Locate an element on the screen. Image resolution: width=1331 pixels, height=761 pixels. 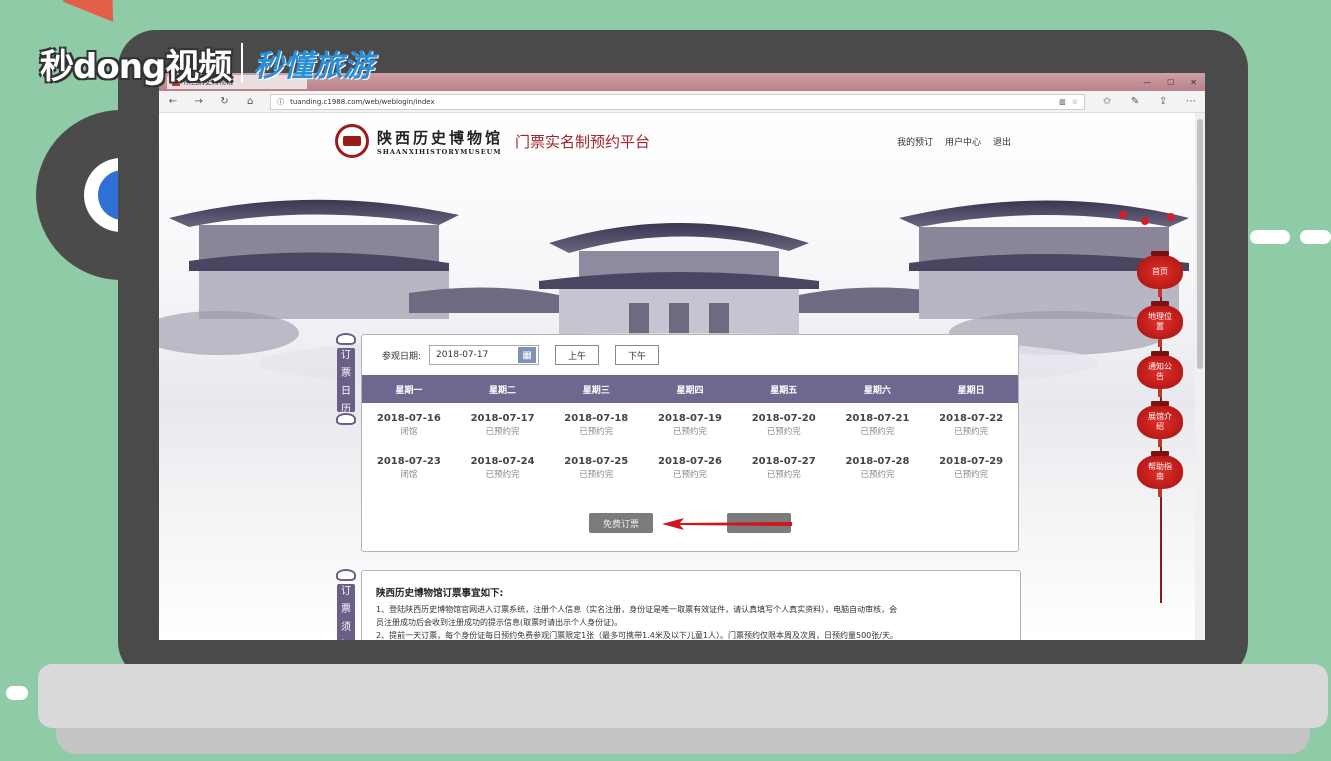
day-cell: 2018-07-18 已预约完 is located at coordinates (596, 429).